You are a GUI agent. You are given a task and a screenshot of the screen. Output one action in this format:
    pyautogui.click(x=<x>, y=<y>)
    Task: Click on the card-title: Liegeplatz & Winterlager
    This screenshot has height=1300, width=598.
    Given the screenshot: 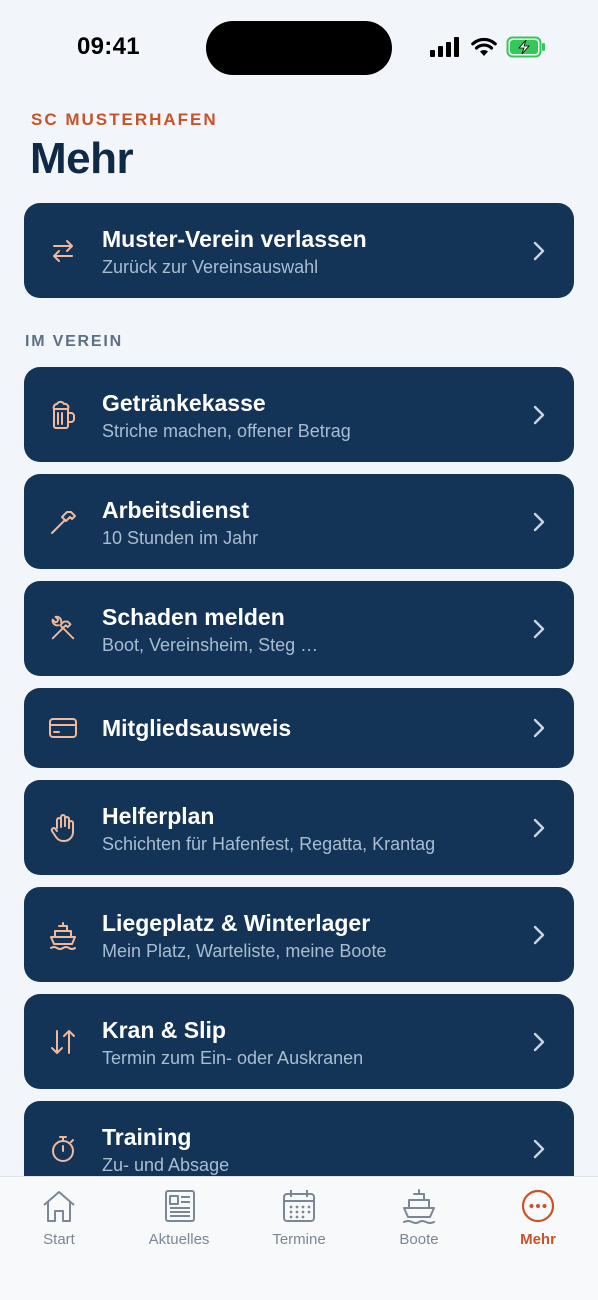 What is the action you would take?
    pyautogui.click(x=236, y=923)
    